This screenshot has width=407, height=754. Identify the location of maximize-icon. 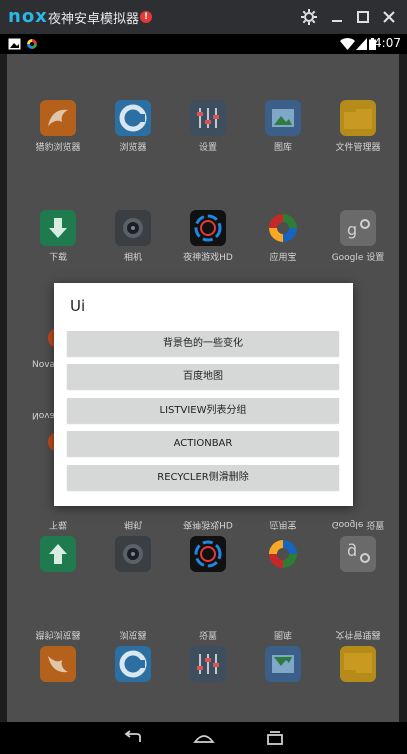
(363, 17).